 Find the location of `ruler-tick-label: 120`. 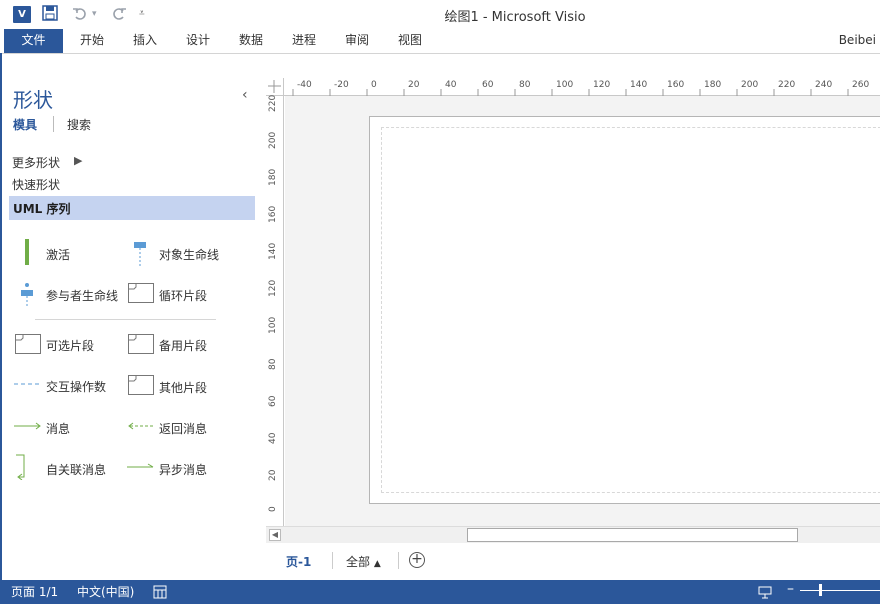

ruler-tick-label: 120 is located at coordinates (273, 288).